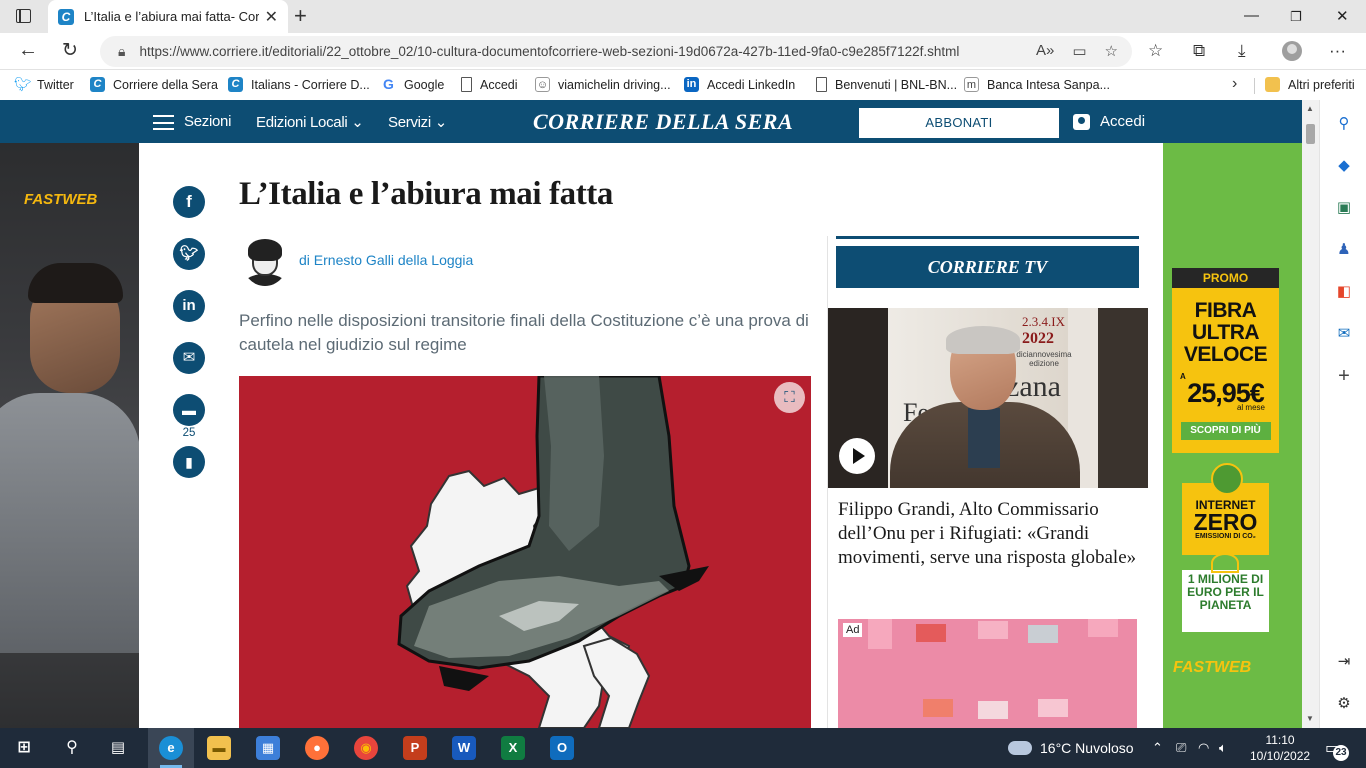 The width and height of the screenshot is (1366, 768). Describe the element at coordinates (1155, 51) in the screenshot. I see `favorites-icon: ☆` at that location.